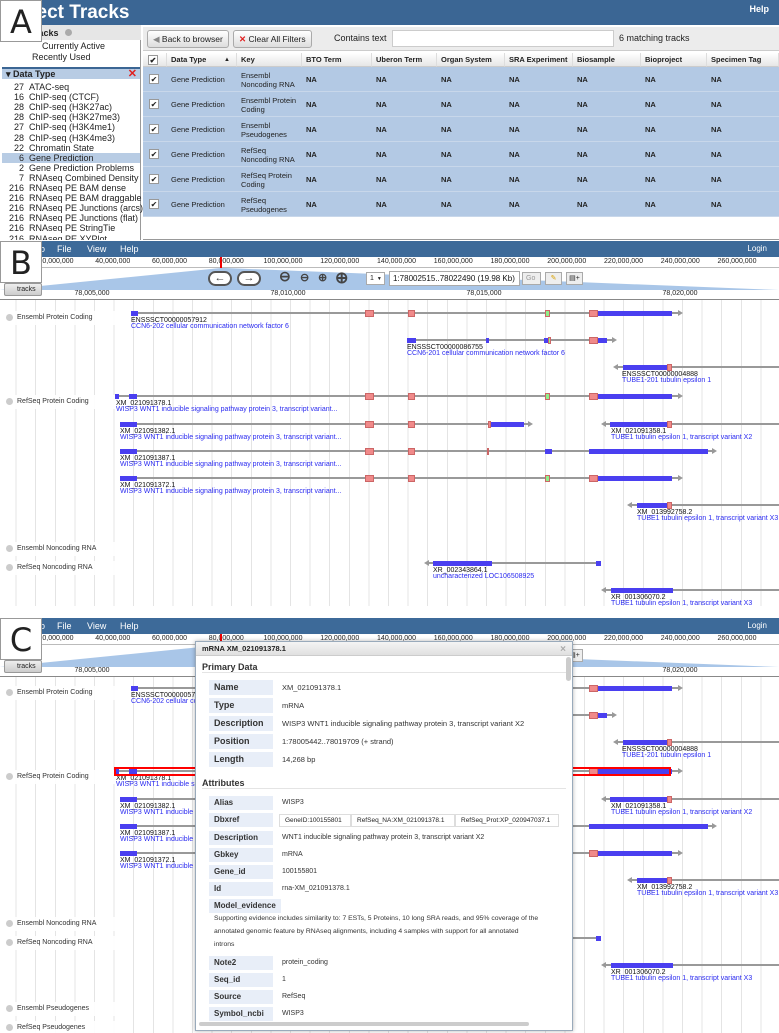 This screenshot has height=1033, width=779. I want to click on help-link: Help, so click(759, 9).